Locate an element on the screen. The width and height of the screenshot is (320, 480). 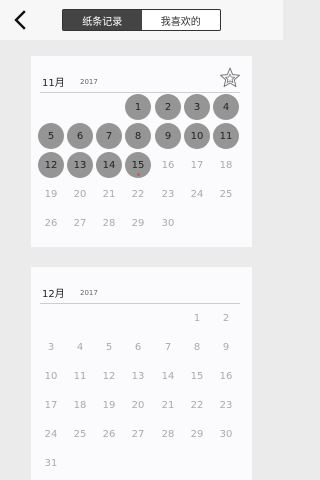
day-number: 18 is located at coordinates (226, 165).